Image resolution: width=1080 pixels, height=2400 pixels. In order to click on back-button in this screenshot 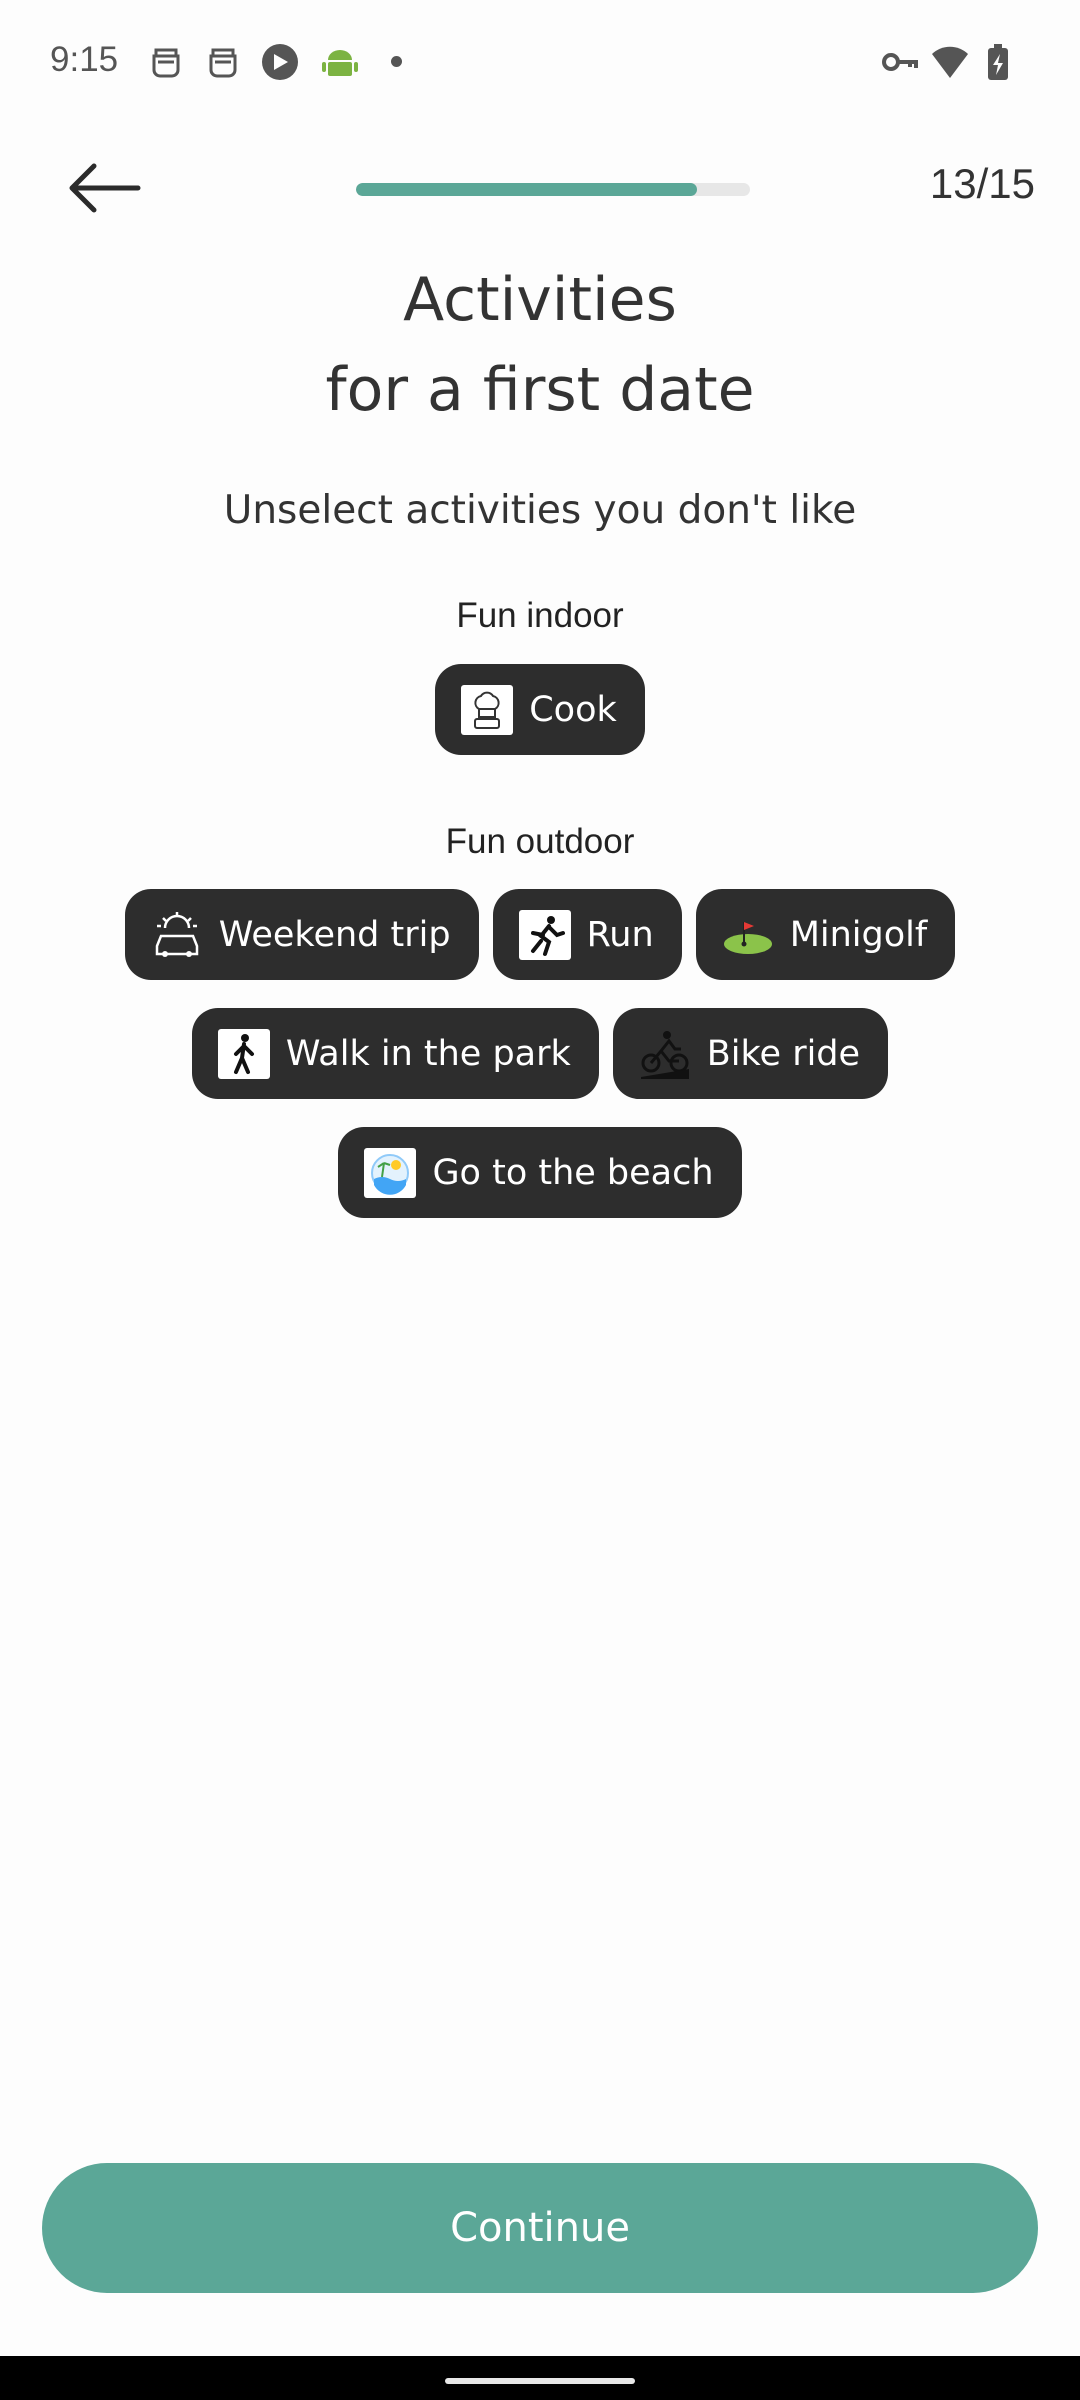, I will do `click(106, 188)`.